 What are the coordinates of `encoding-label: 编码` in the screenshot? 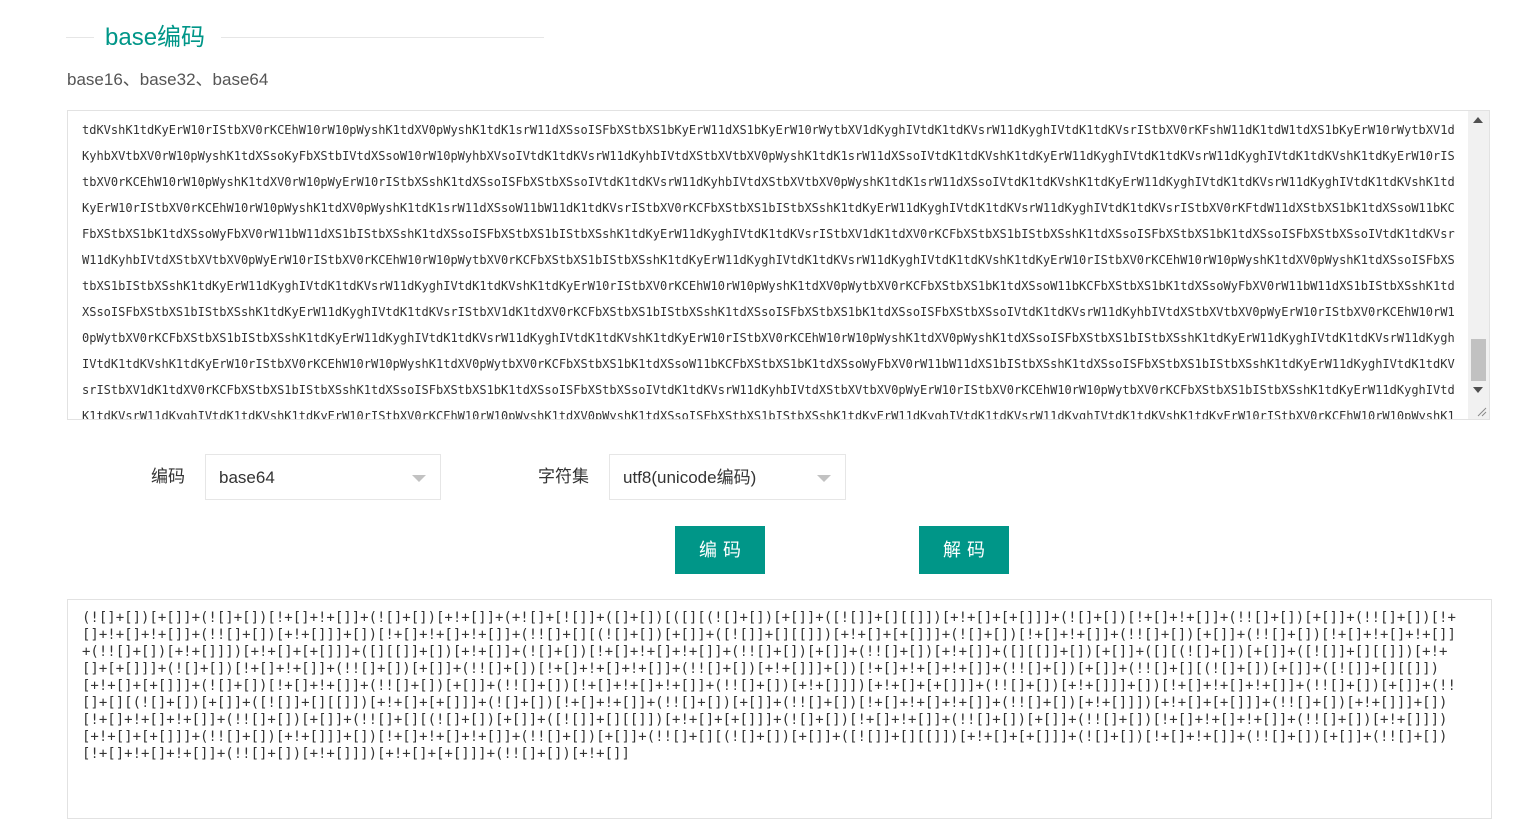 It's located at (168, 476).